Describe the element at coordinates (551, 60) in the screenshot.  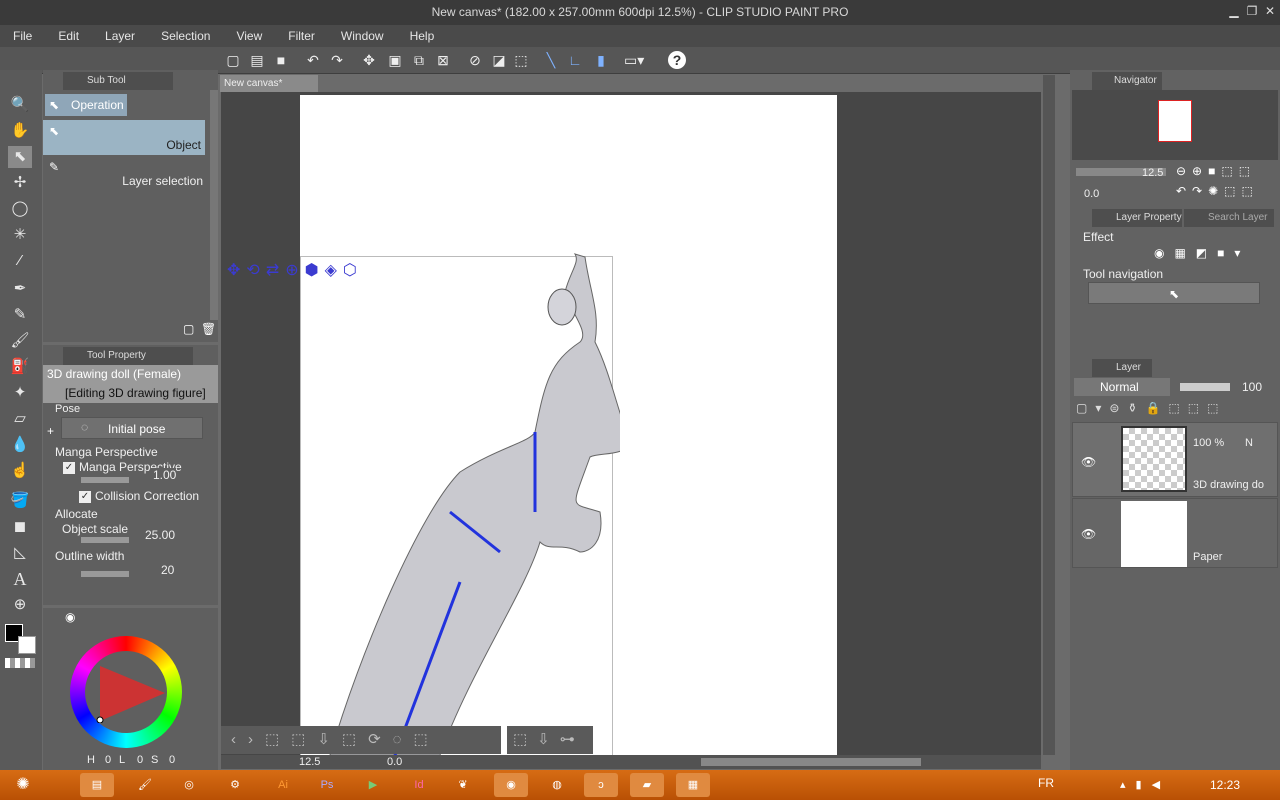
I see `snap-ruler-icon: ╲` at that location.